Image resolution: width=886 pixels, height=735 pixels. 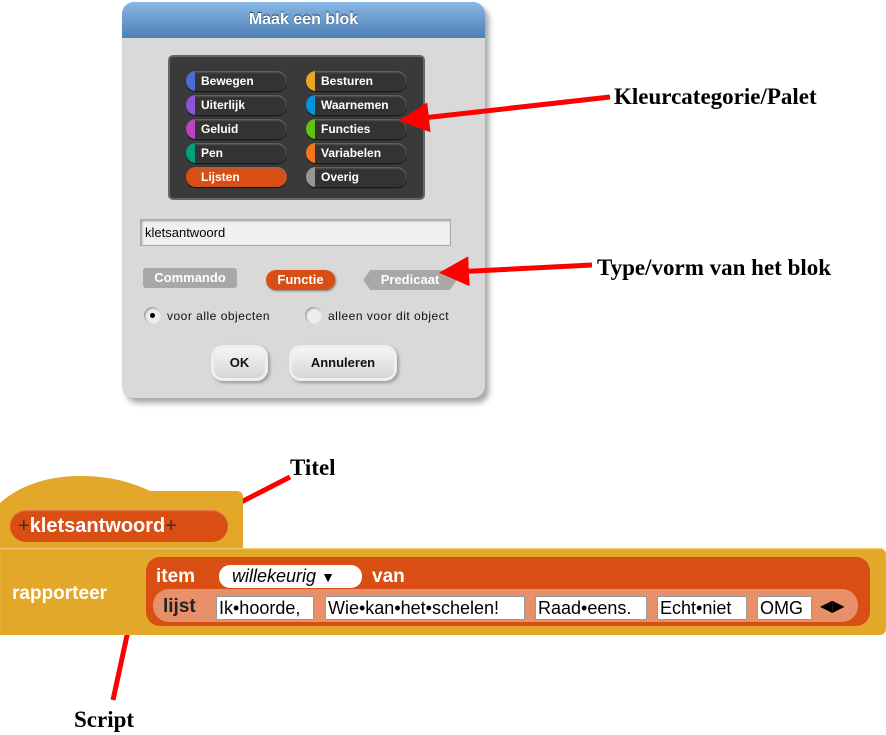 What do you see at coordinates (832, 606) in the screenshot?
I see `list-arrows-icon: ◀▶` at bounding box center [832, 606].